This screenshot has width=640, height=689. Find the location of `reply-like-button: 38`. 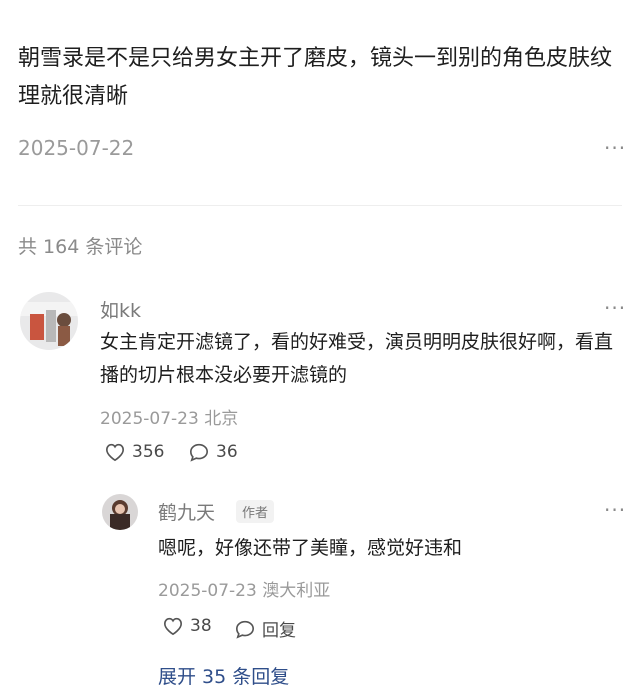

reply-like-button: 38 is located at coordinates (187, 626).